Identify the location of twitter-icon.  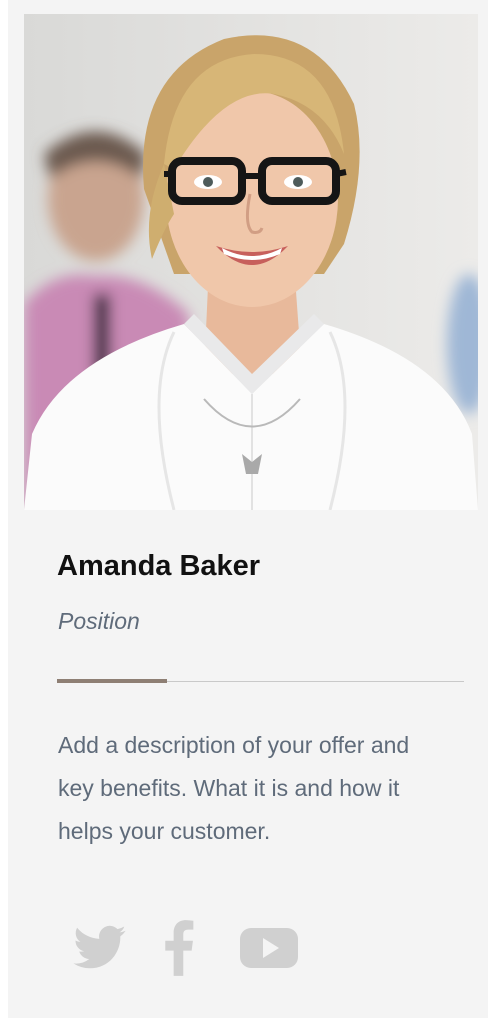
(99, 947).